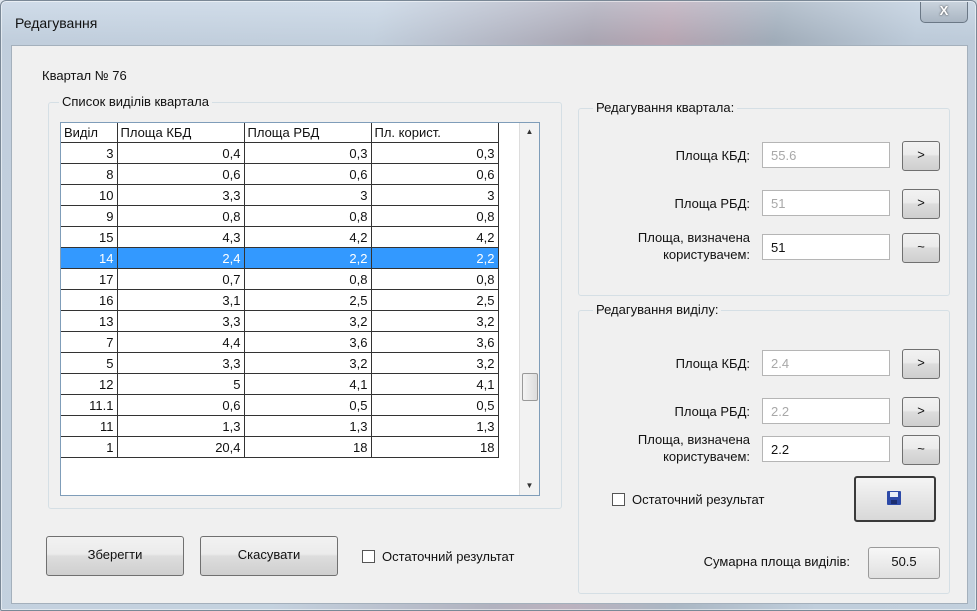  Describe the element at coordinates (826, 449) in the screenshot. I see `allotment-user-field: 2.2` at that location.